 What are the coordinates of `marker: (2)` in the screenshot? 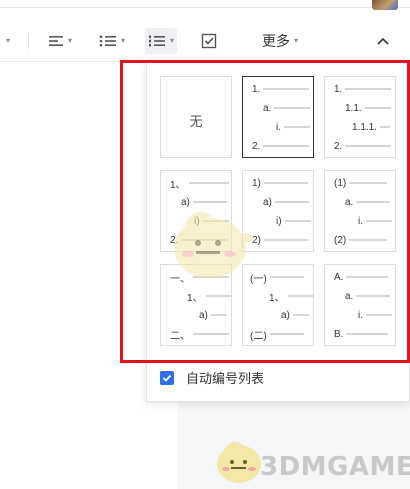 It's located at (340, 240).